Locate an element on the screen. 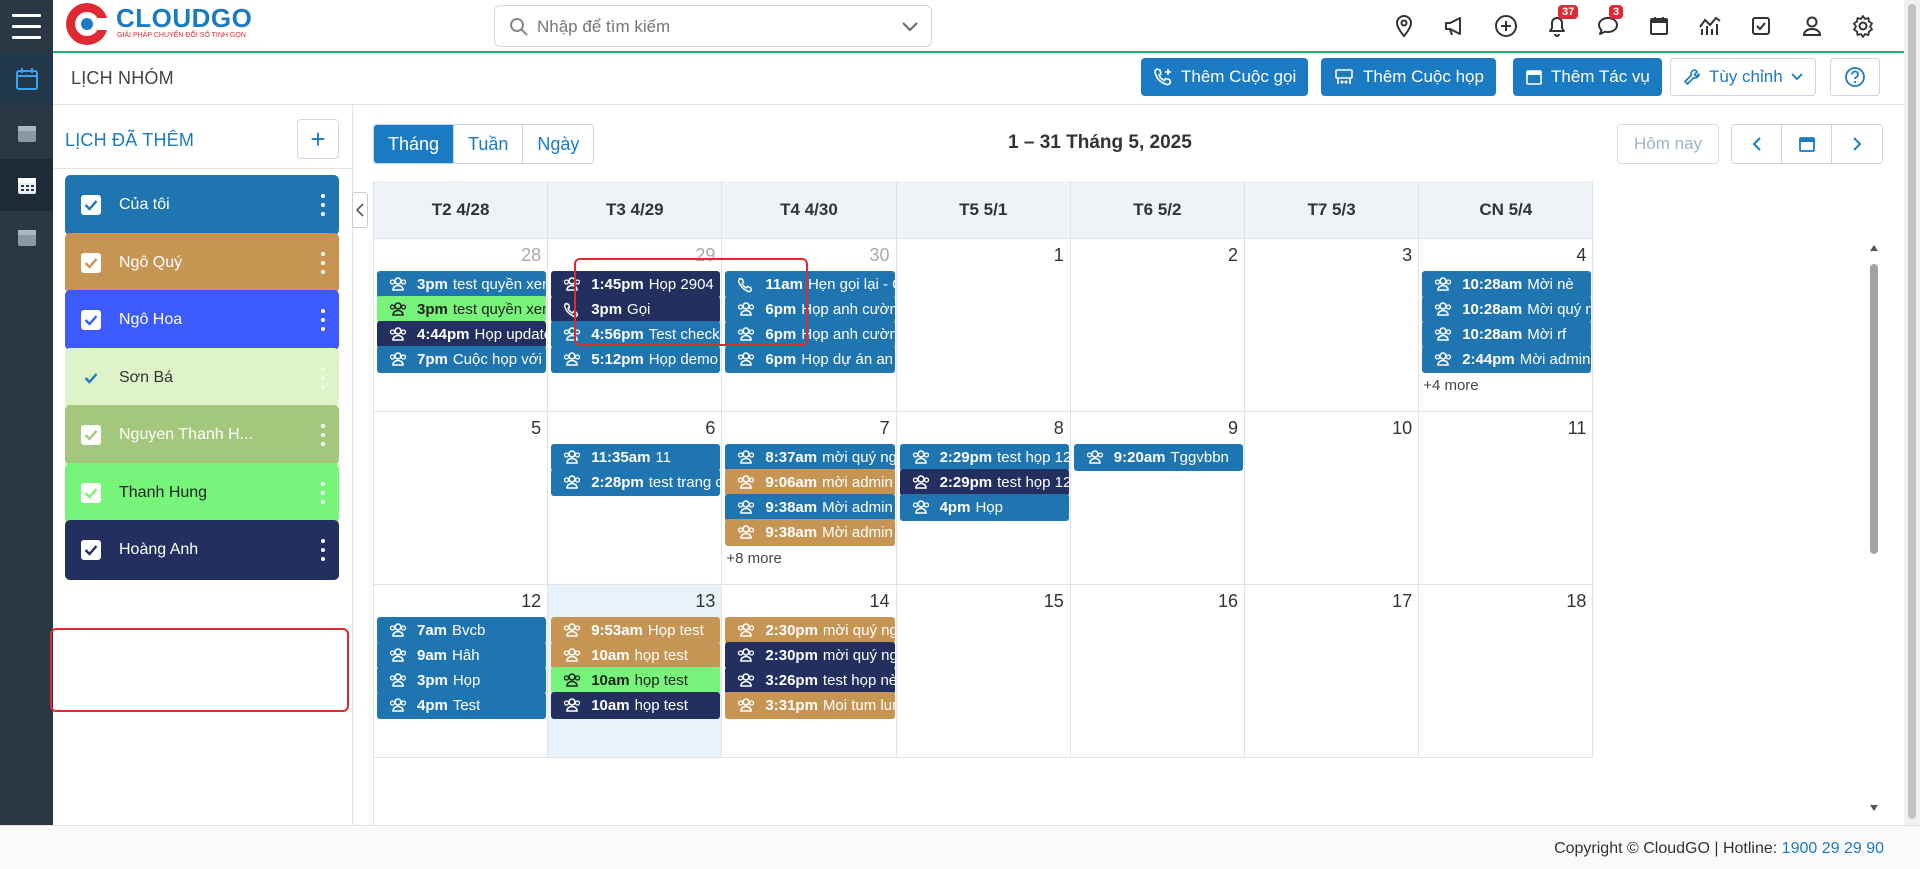 This screenshot has height=869, width=1920. hotline-link: 1900 29 29 90 is located at coordinates (1833, 848).